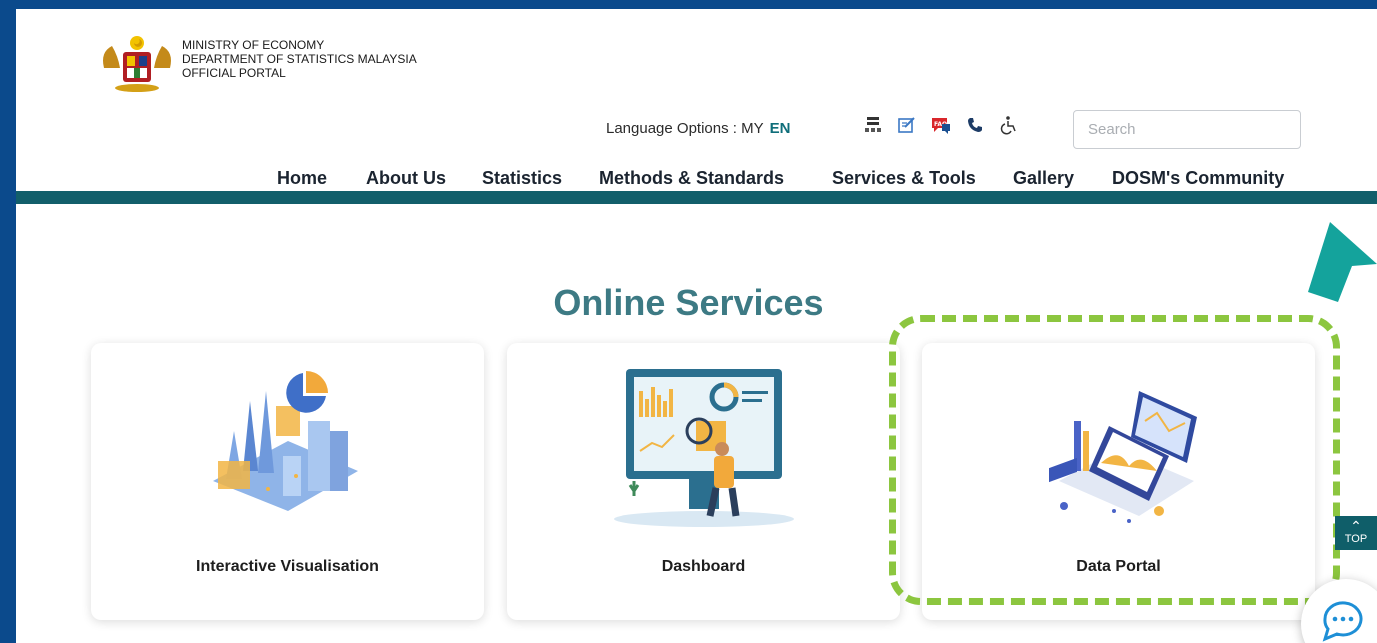  What do you see at coordinates (1118, 566) in the screenshot?
I see `card-label-data-portal: Data Portal` at bounding box center [1118, 566].